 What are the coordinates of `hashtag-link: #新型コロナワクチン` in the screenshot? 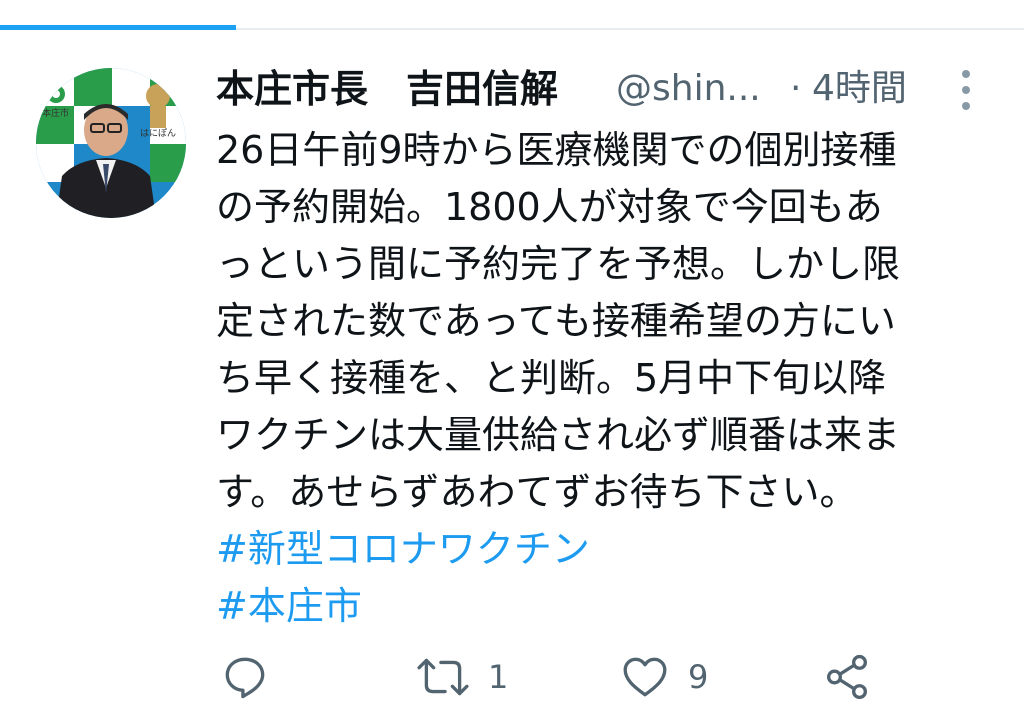 It's located at (611, 549).